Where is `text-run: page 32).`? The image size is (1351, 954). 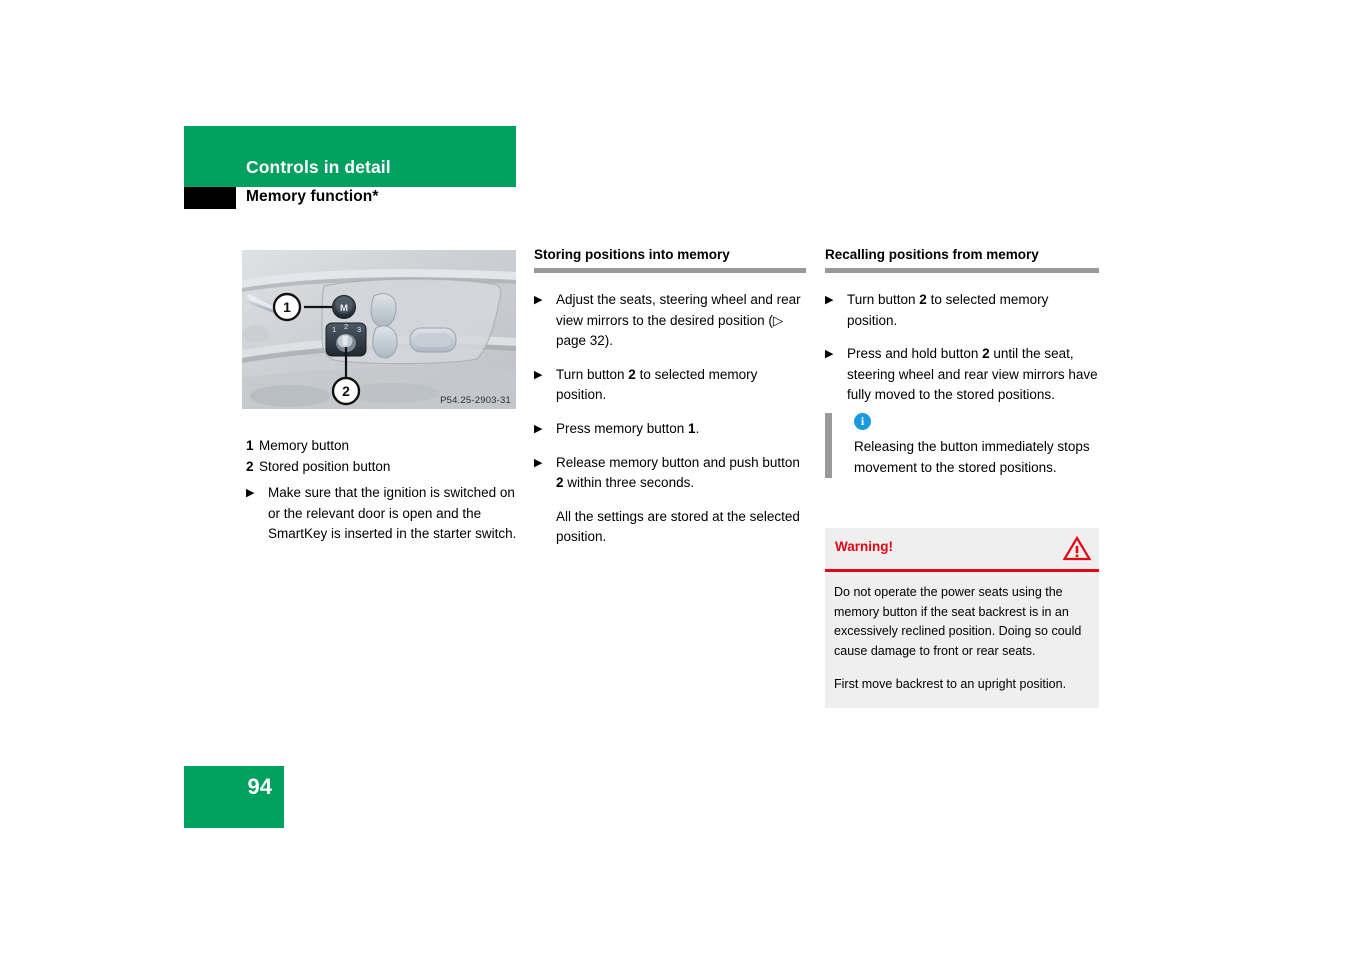
text-run: page 32). is located at coordinates (585, 340).